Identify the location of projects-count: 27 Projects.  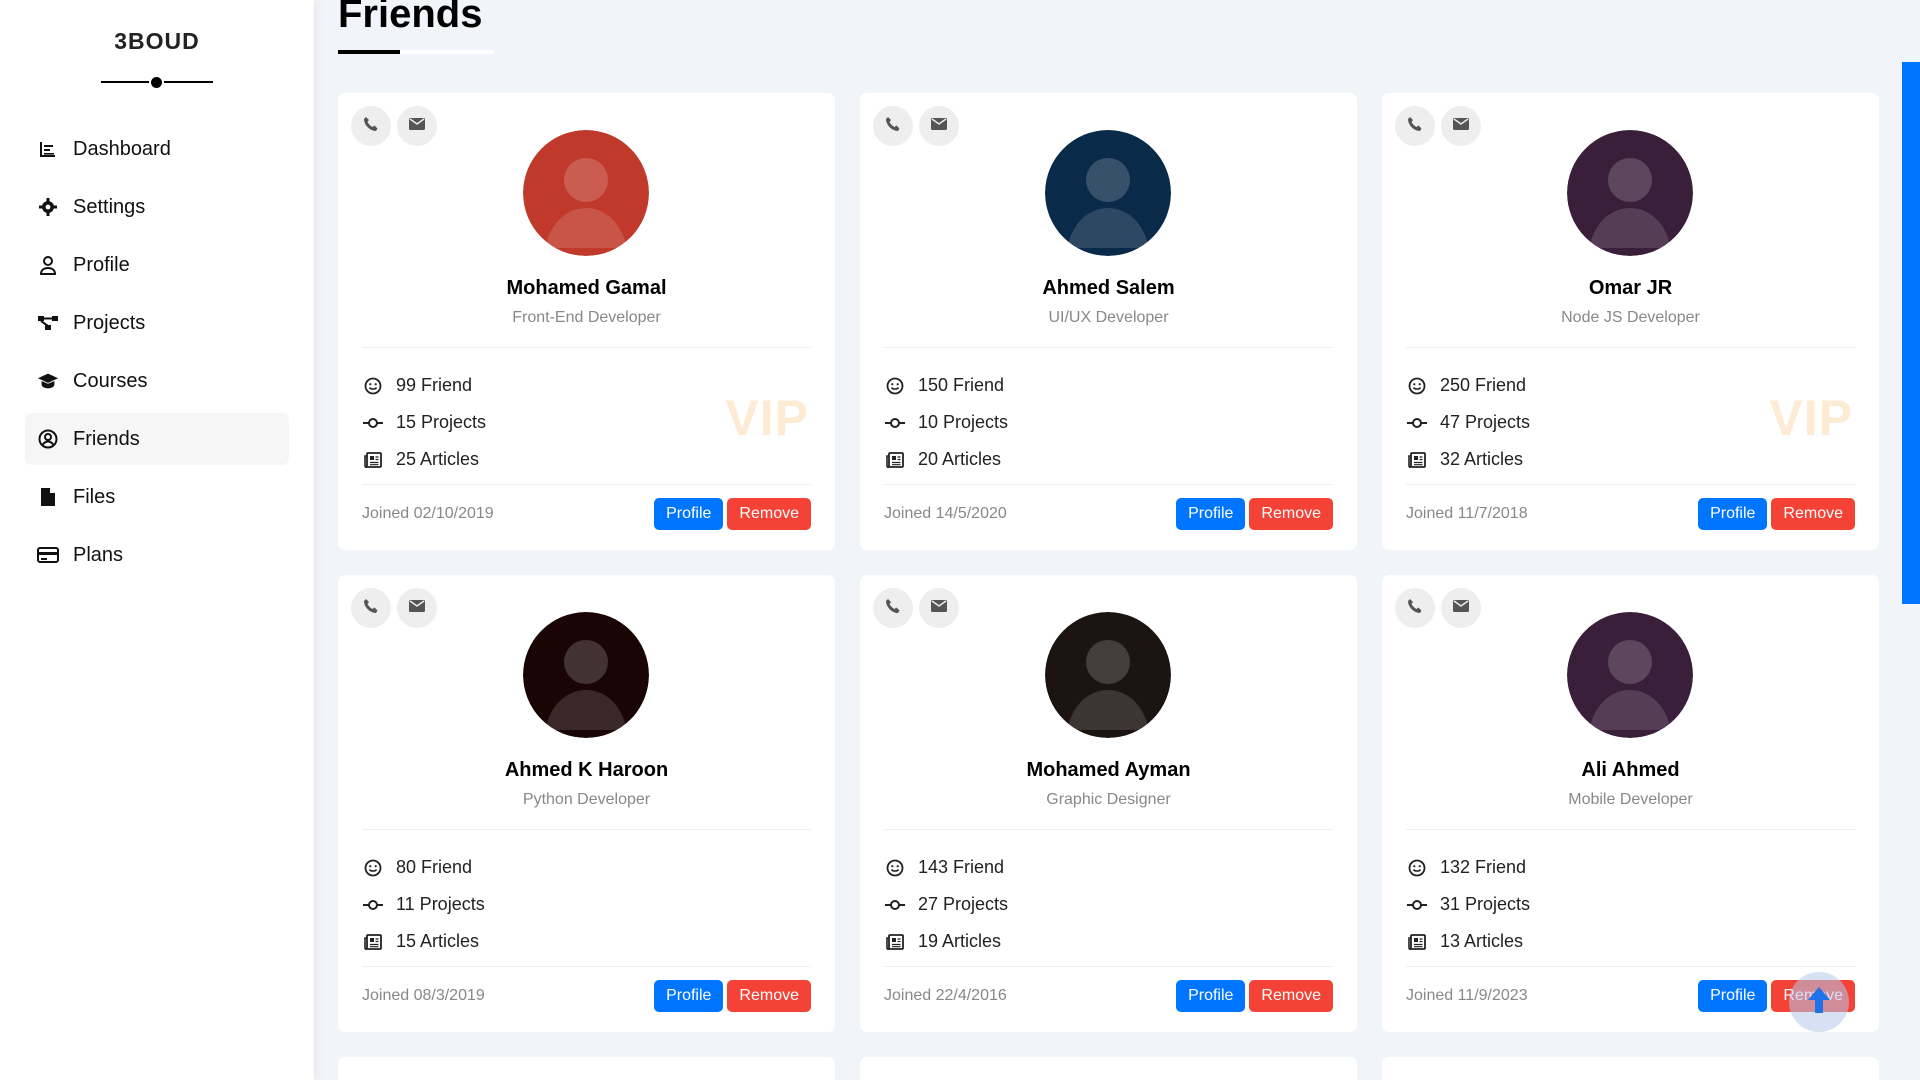
(946, 904).